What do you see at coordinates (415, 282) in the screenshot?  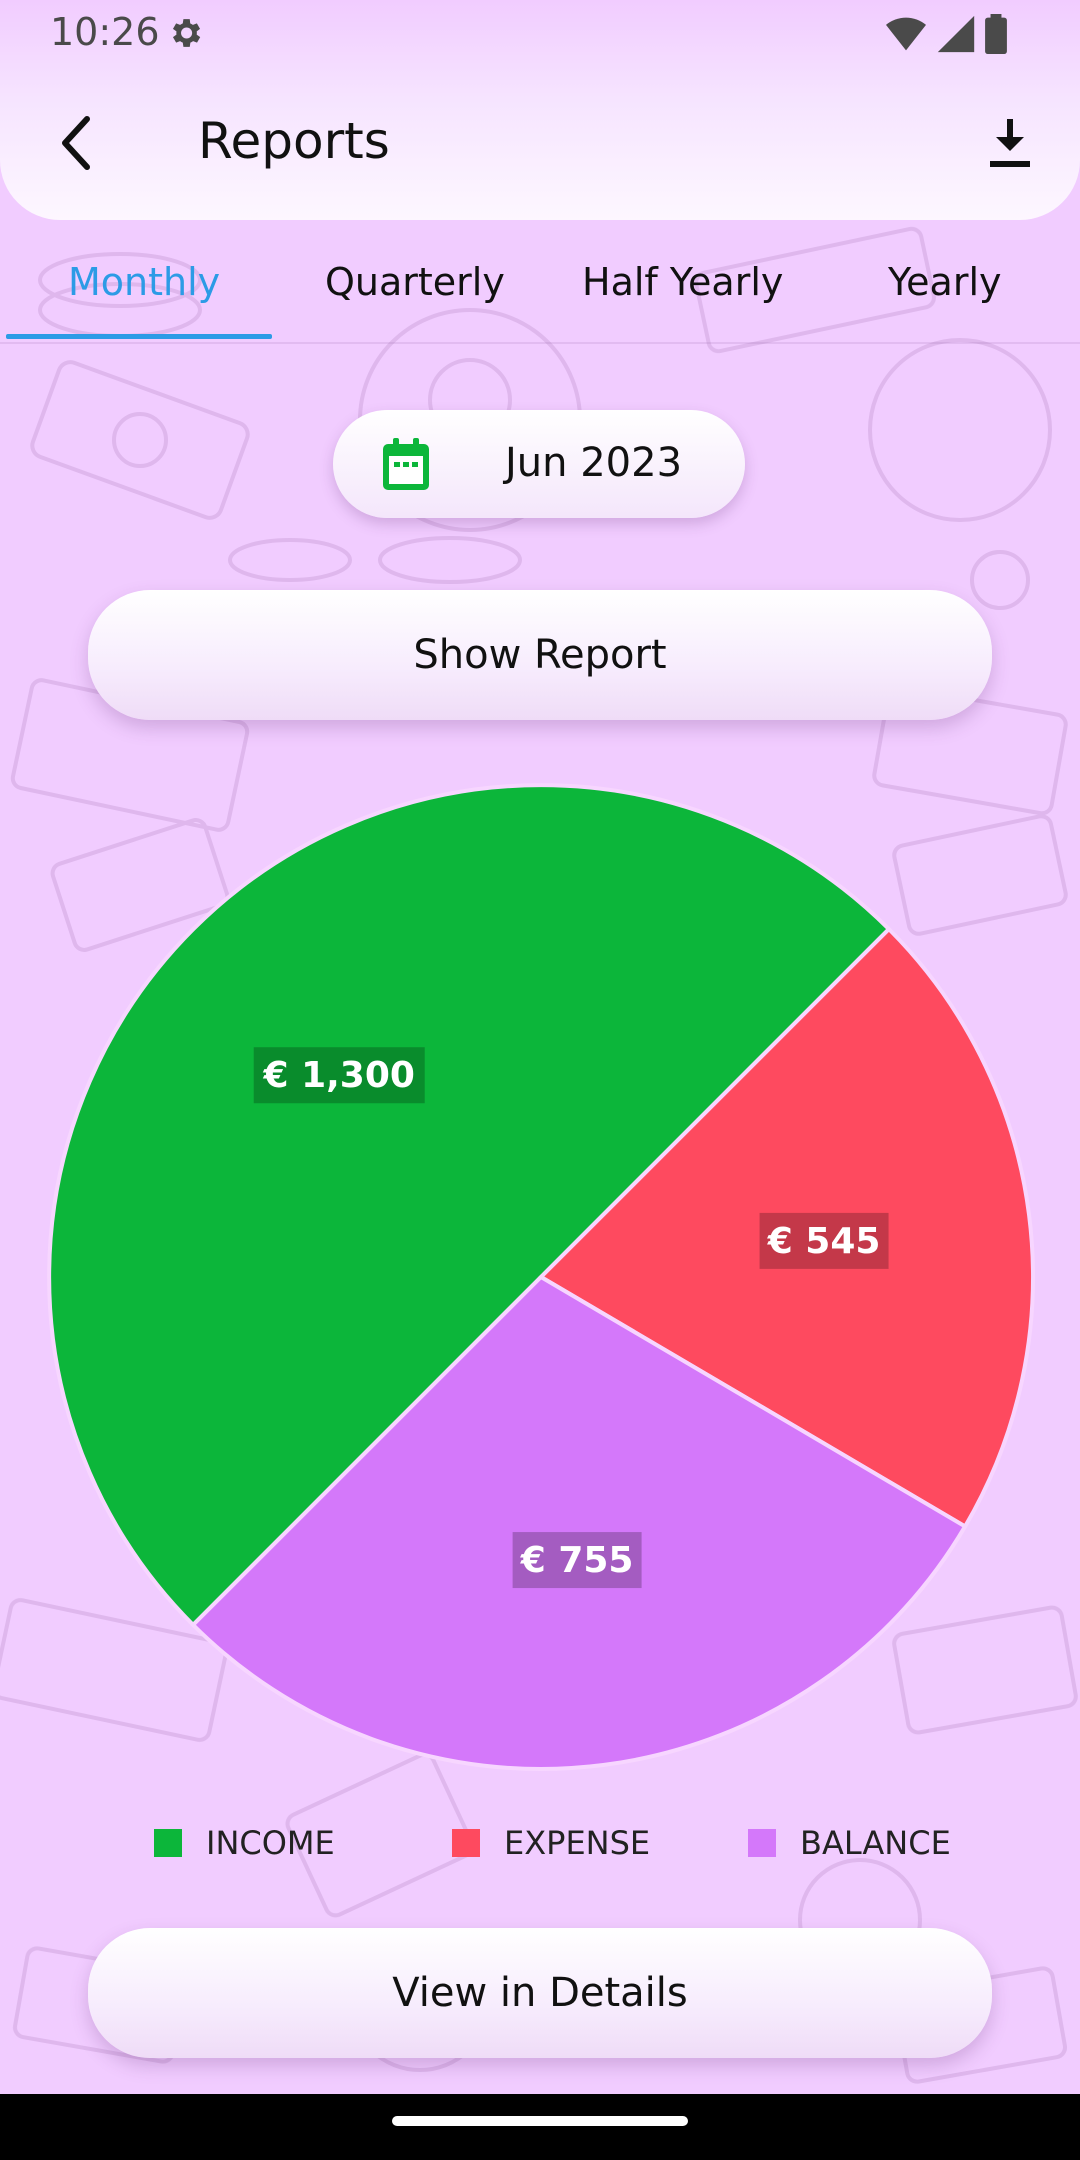 I see `tab-quarterly: Quarterly` at bounding box center [415, 282].